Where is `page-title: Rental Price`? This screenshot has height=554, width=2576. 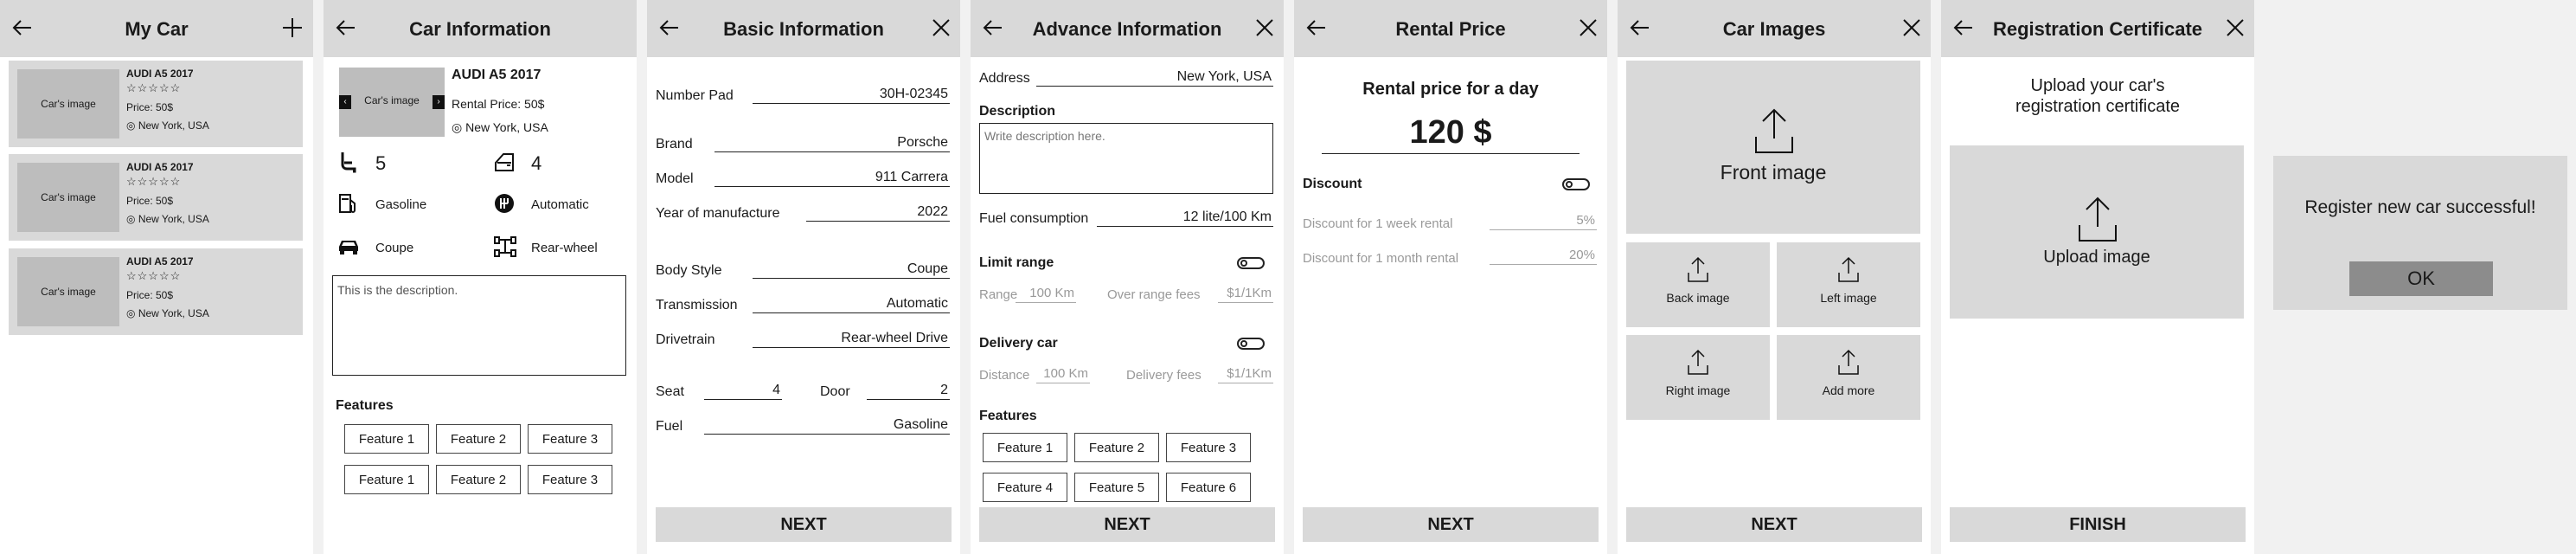
page-title: Rental Price is located at coordinates (1450, 29).